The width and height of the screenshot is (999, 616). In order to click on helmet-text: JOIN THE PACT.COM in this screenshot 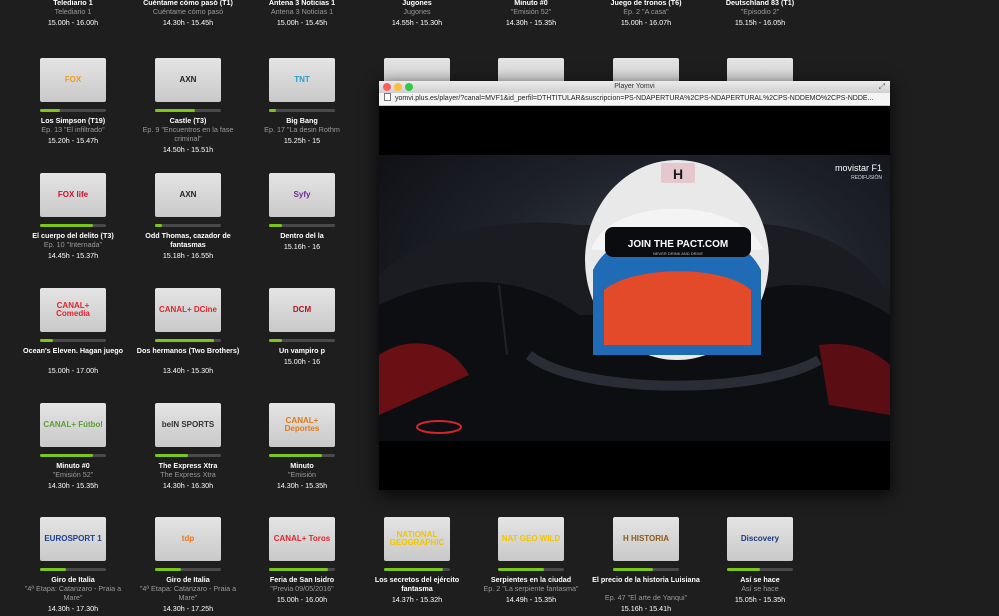, I will do `click(678, 244)`.